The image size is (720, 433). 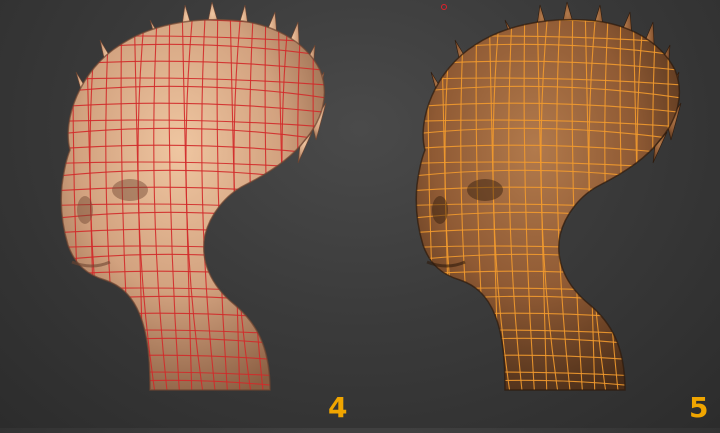 I want to click on step-label-5: 5, so click(x=699, y=407).